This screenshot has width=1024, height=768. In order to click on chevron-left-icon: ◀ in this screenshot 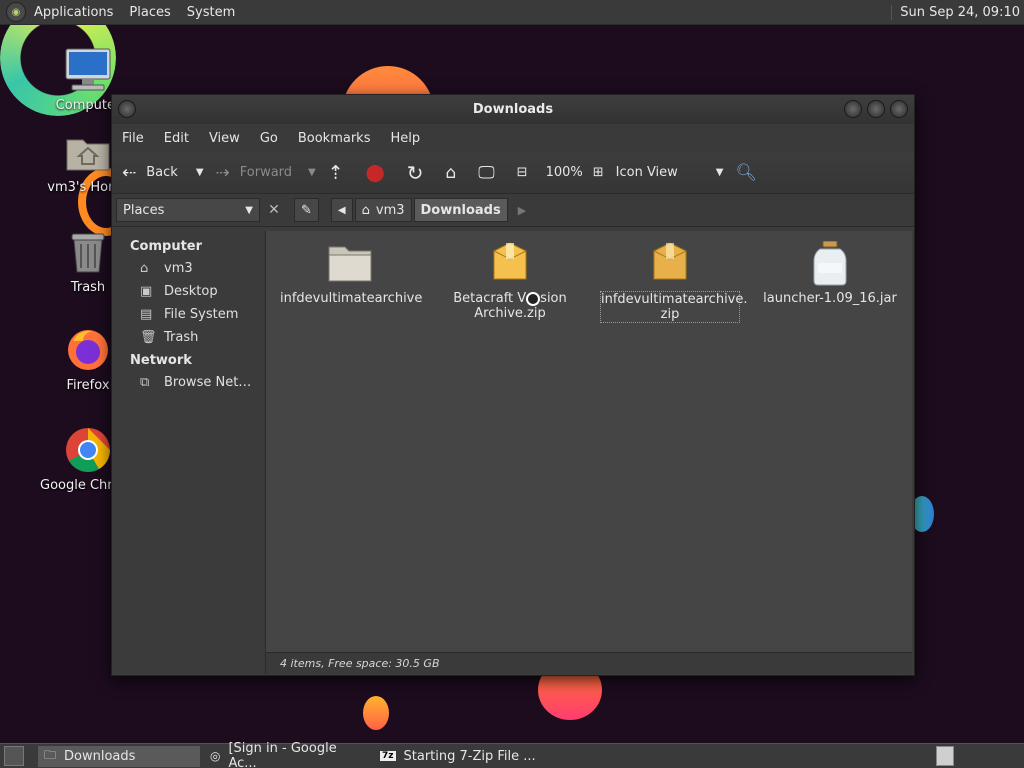, I will do `click(341, 210)`.